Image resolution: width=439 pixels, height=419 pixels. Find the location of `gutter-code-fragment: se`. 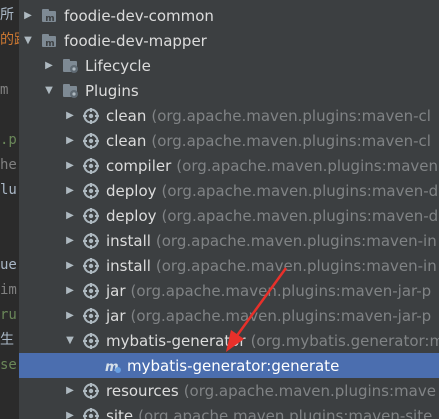

gutter-code-fragment: se is located at coordinates (8, 365).